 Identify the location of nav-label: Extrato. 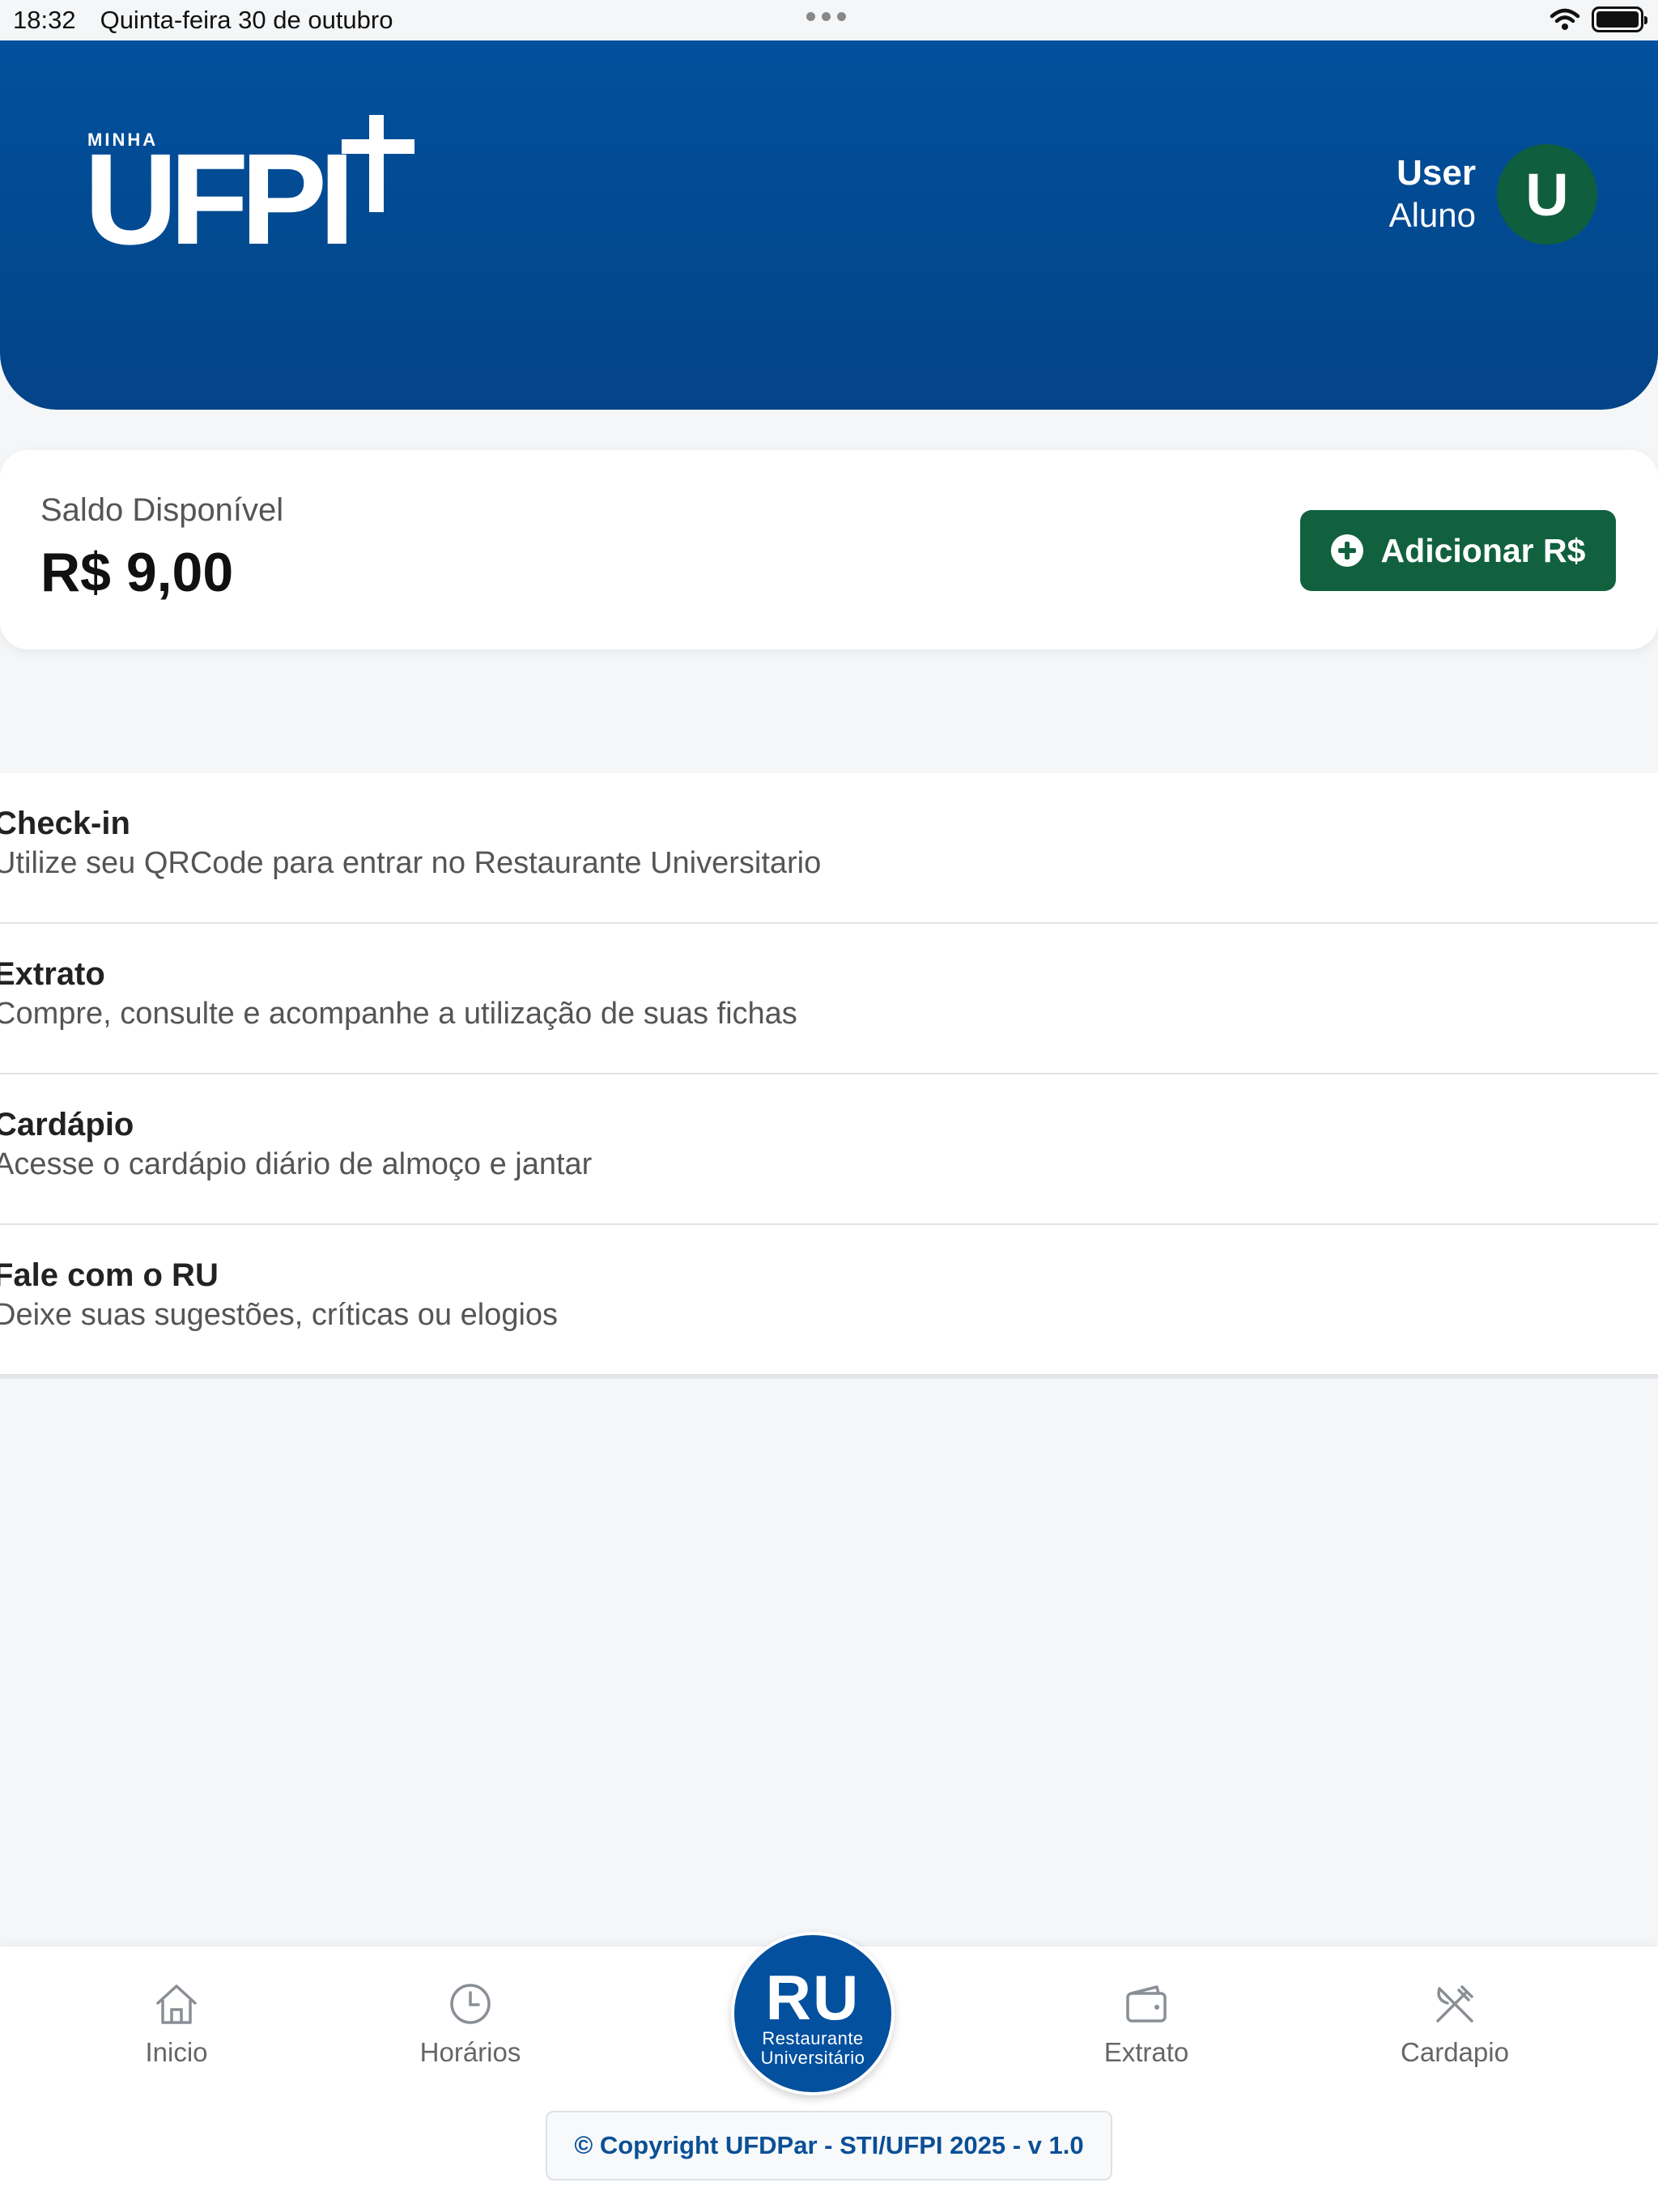
(1146, 2052).